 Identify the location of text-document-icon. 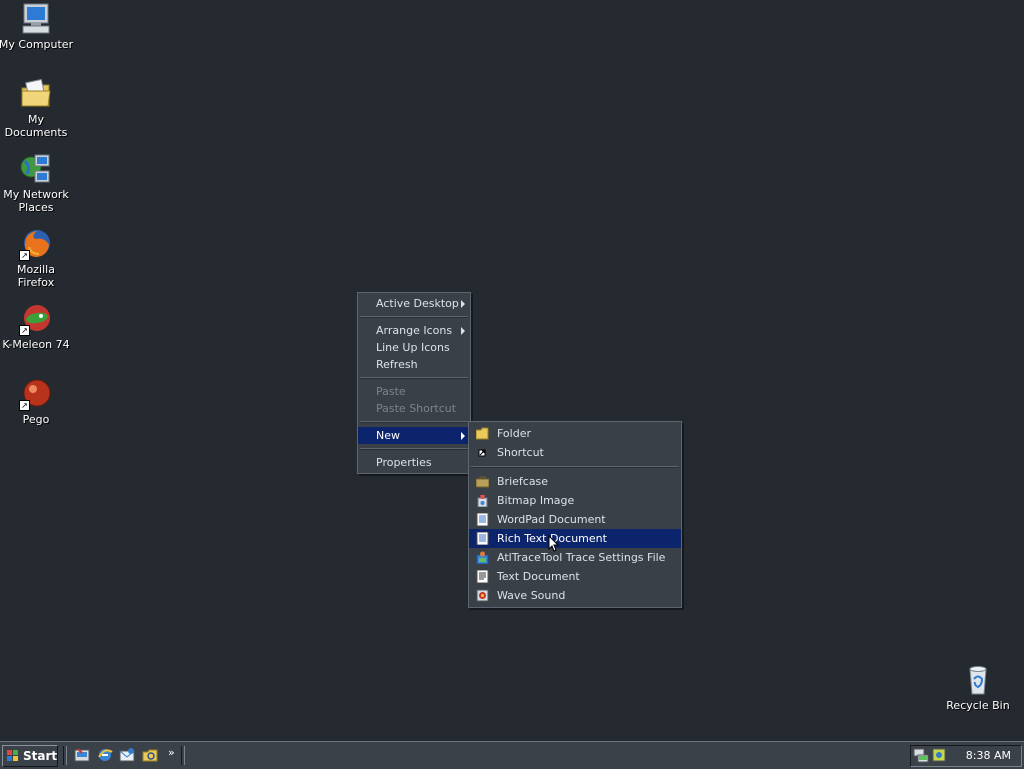
(482, 576).